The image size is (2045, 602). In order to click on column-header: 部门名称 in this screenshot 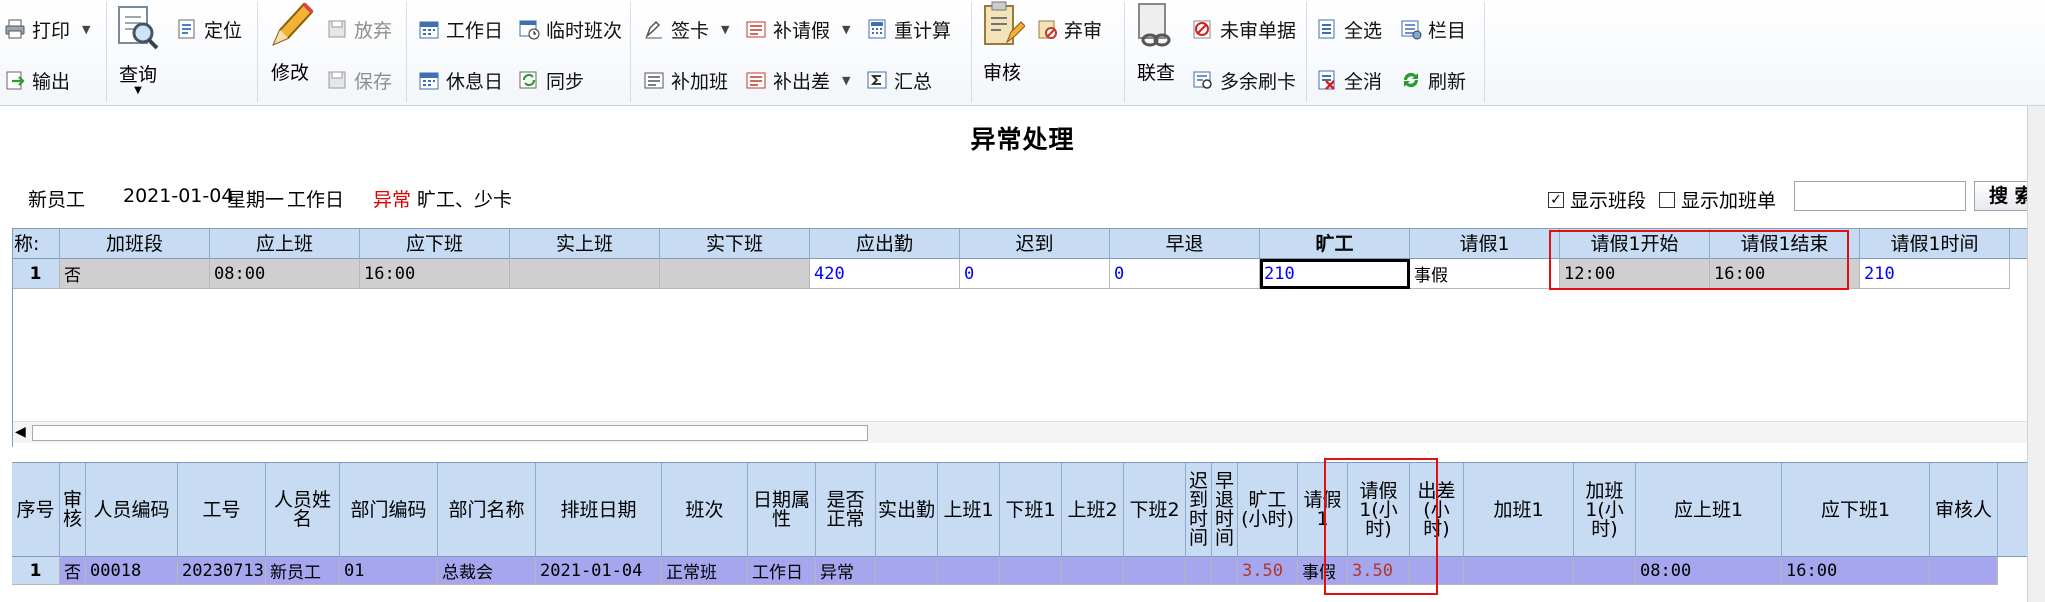, I will do `click(487, 510)`.